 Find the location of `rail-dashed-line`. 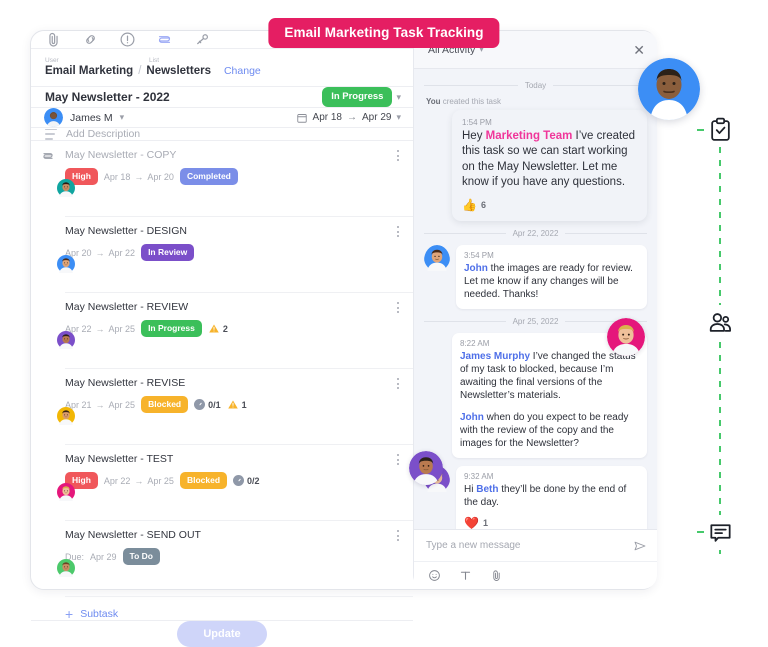

rail-dashed-line is located at coordinates (720, 344).